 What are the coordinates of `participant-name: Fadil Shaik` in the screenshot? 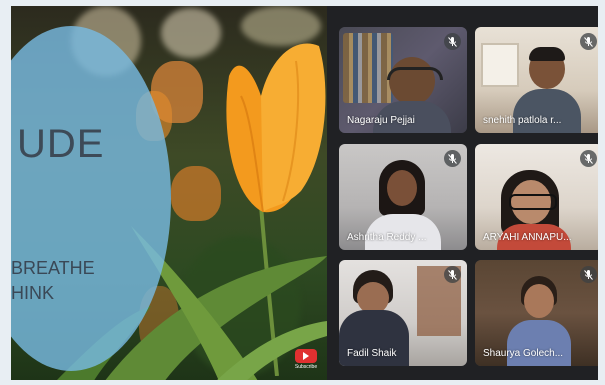 It's located at (372, 353).